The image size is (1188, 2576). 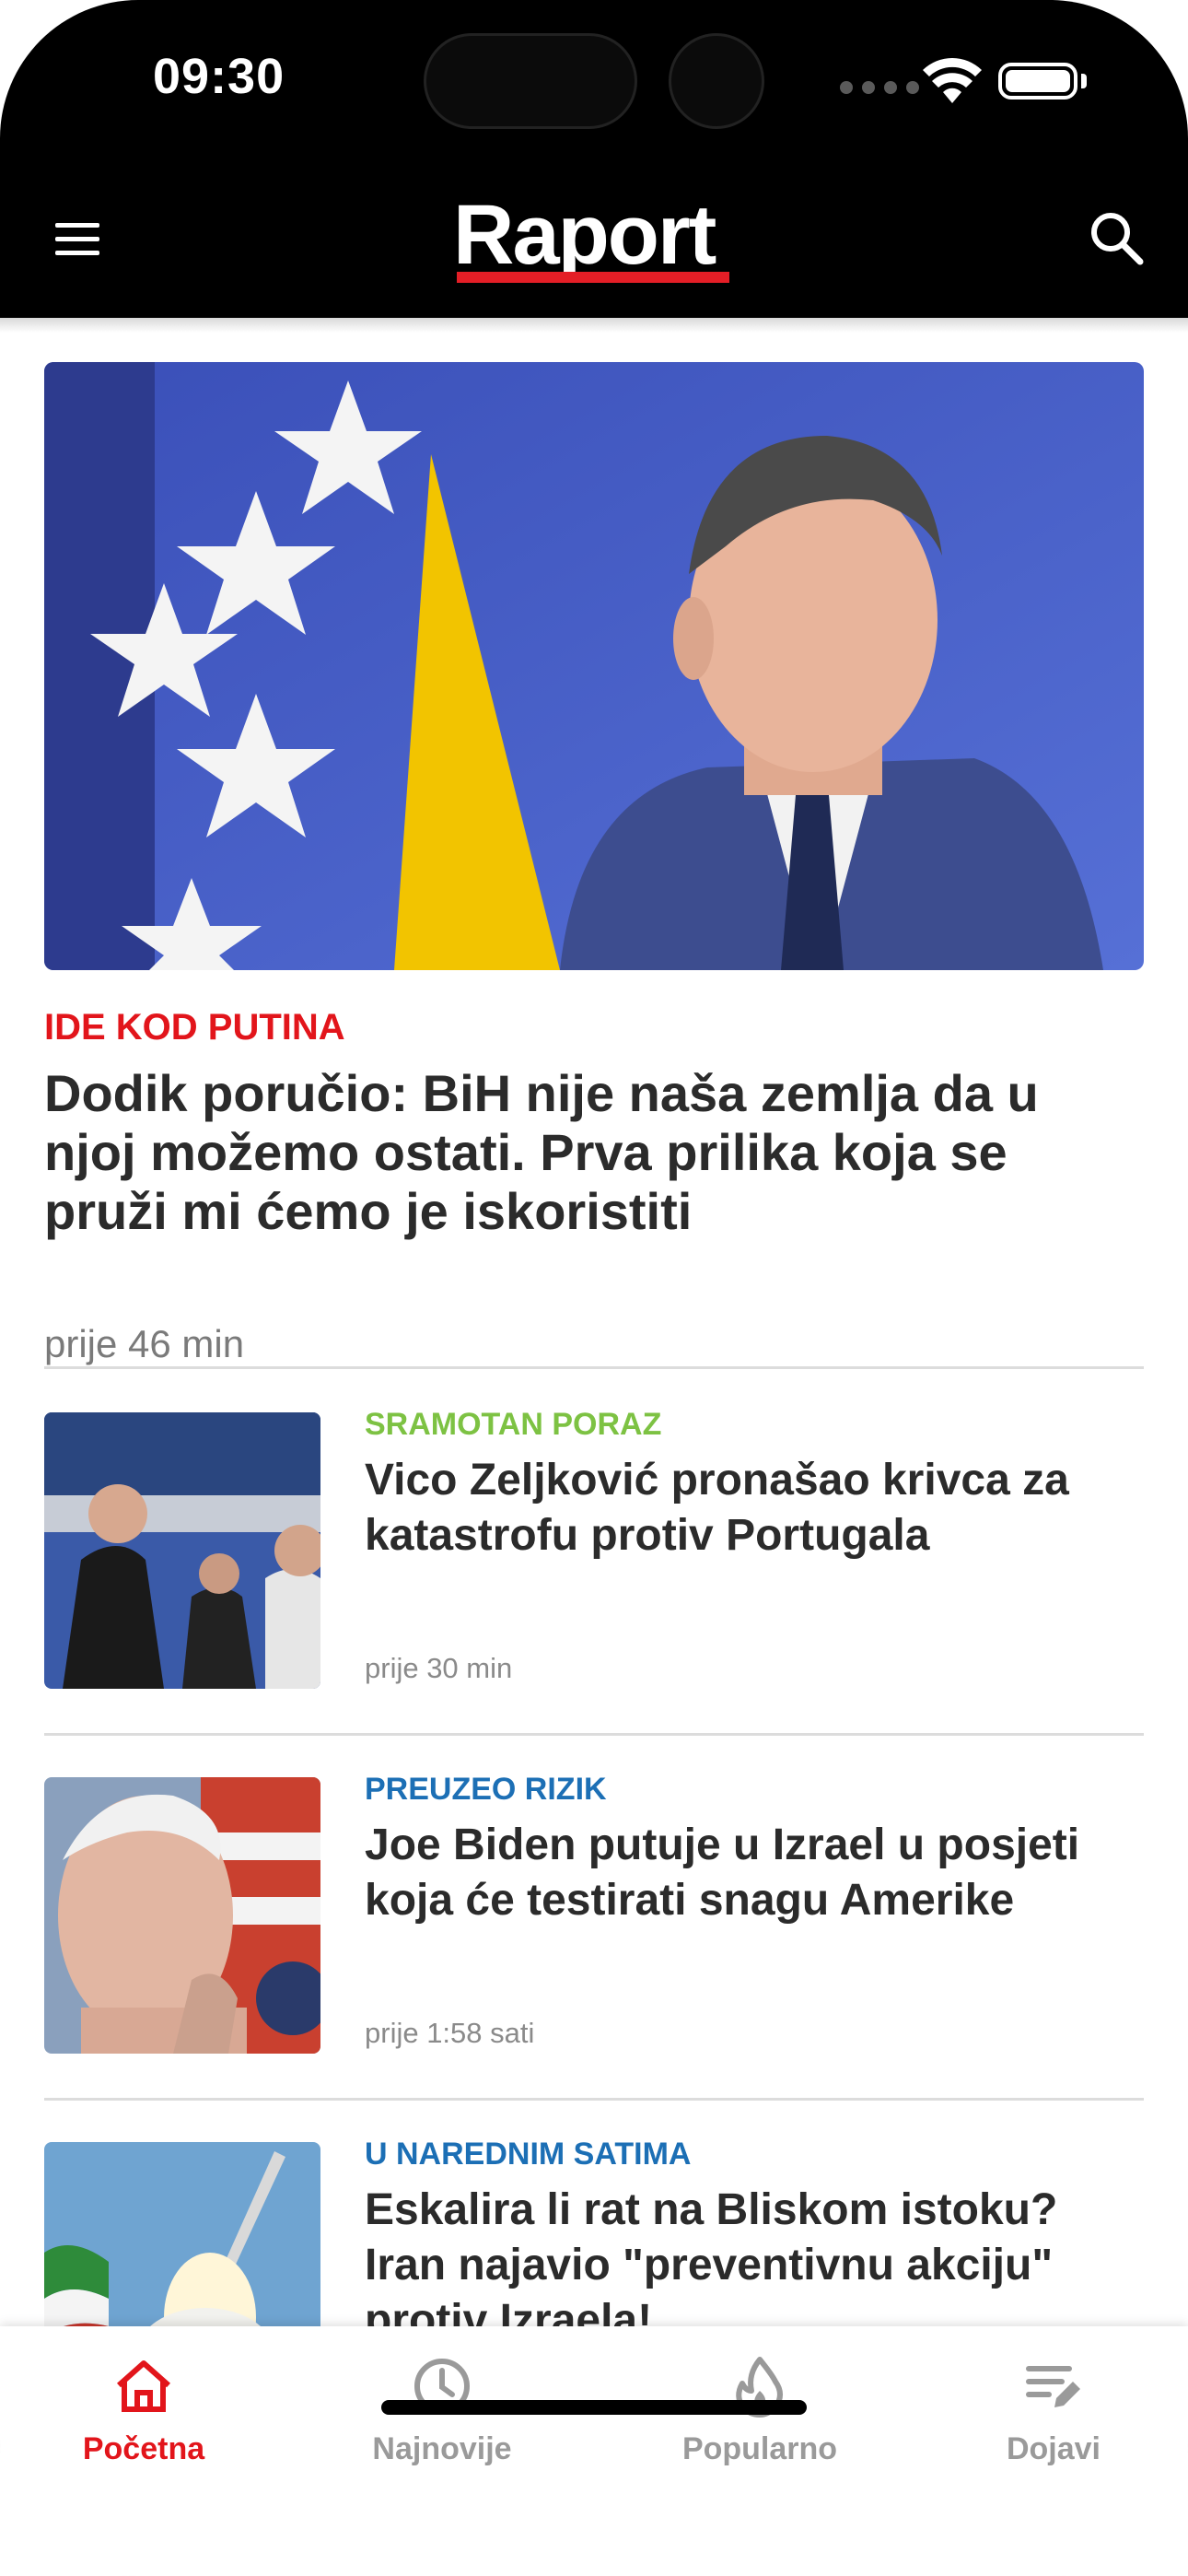 What do you see at coordinates (513, 1424) in the screenshot?
I see `article-kicker: SRAMOTAN PORAZ` at bounding box center [513, 1424].